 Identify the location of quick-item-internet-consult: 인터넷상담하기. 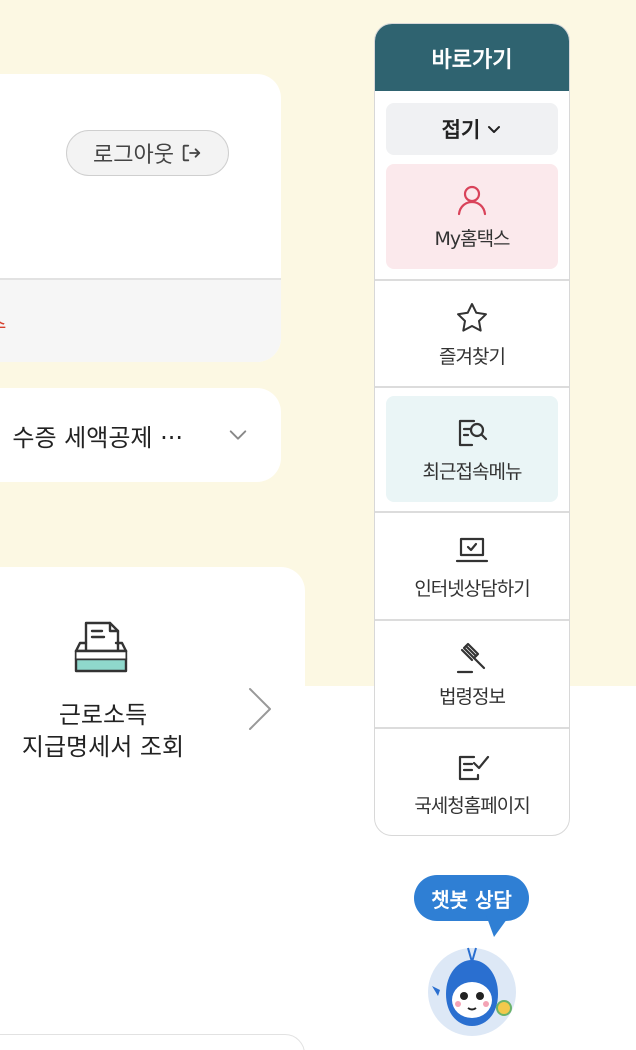
(472, 566).